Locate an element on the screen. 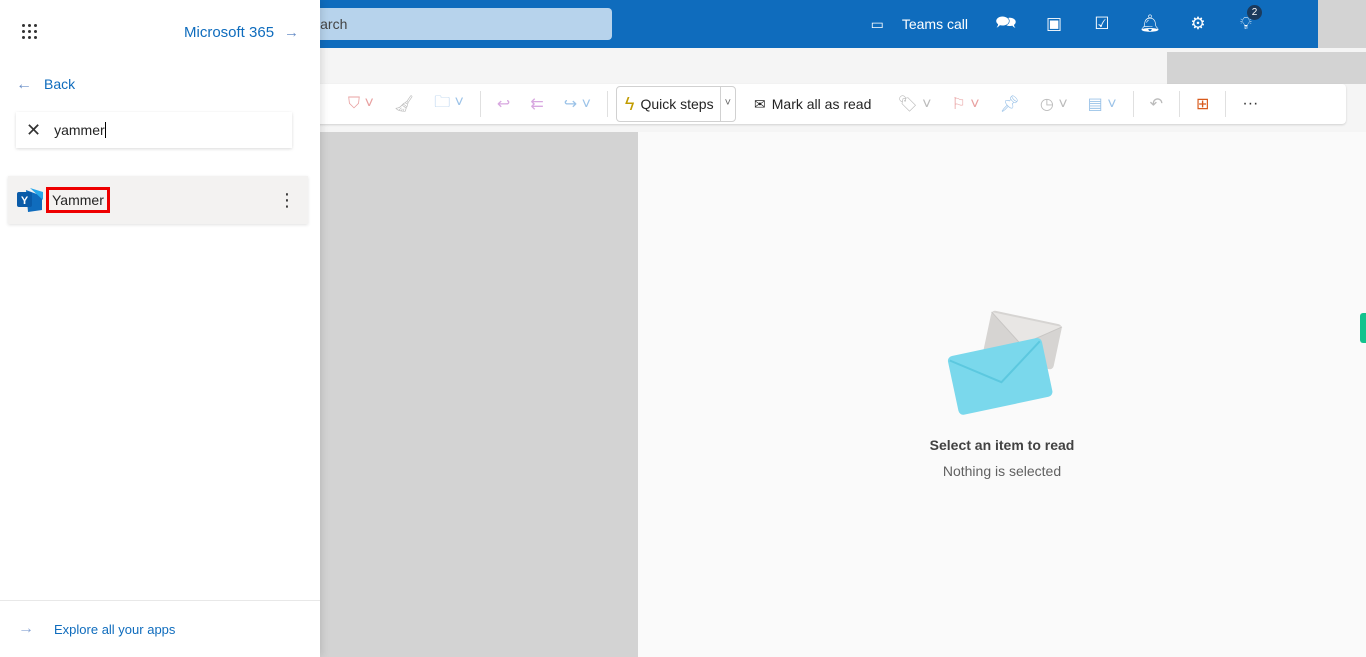  teams-call-button: ▭ Teams call is located at coordinates (919, 24).